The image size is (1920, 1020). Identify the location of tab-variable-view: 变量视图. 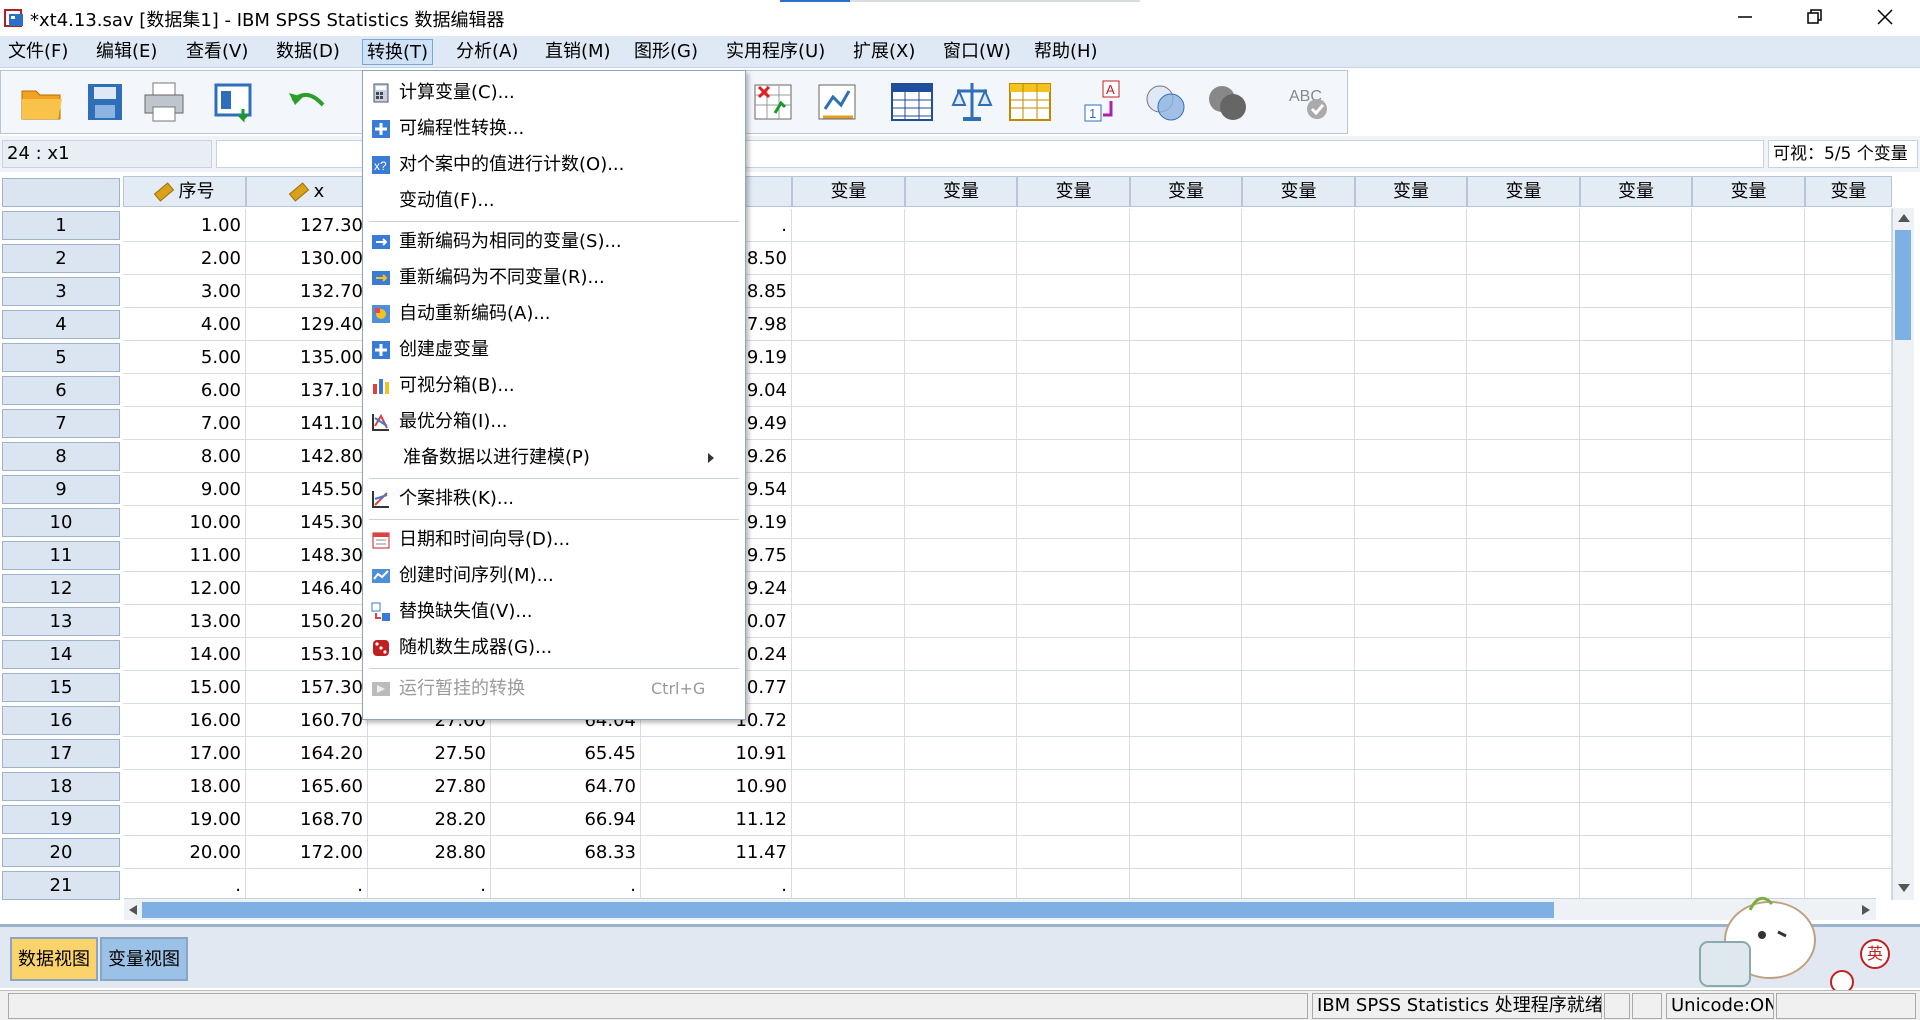
(144, 959).